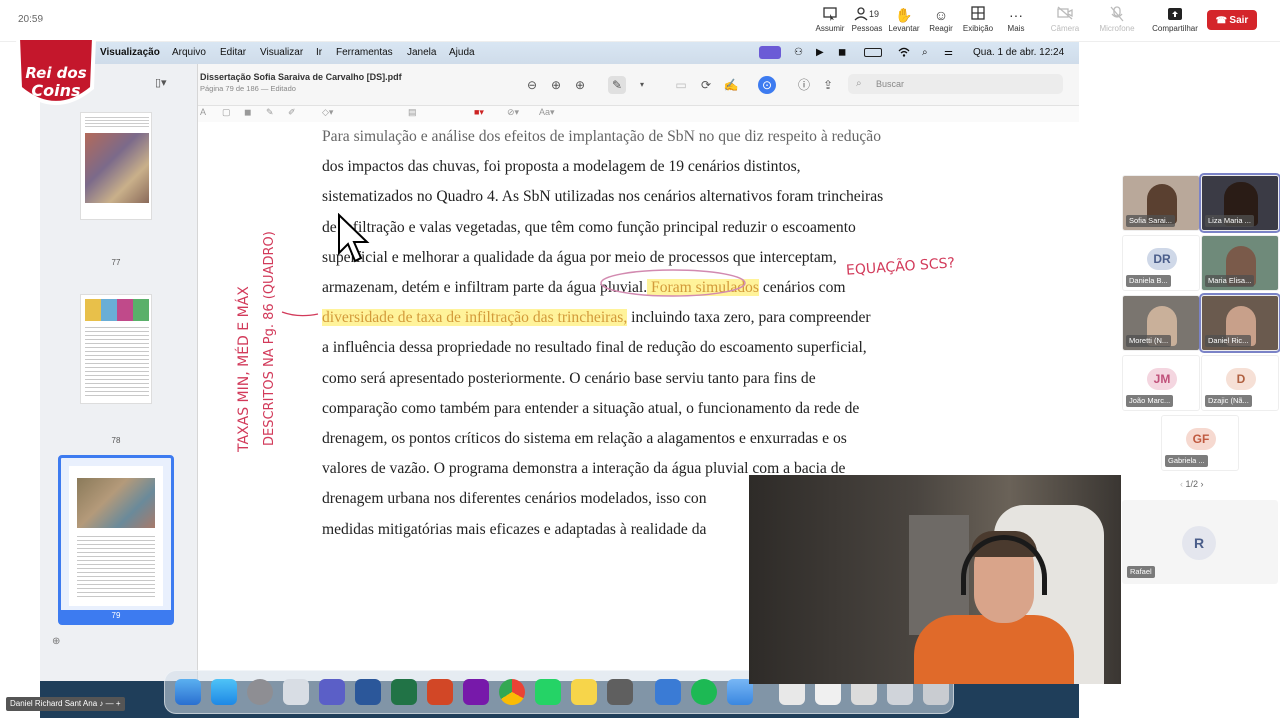 The height and width of the screenshot is (720, 1280). What do you see at coordinates (368, 692) in the screenshot?
I see `word-icon` at bounding box center [368, 692].